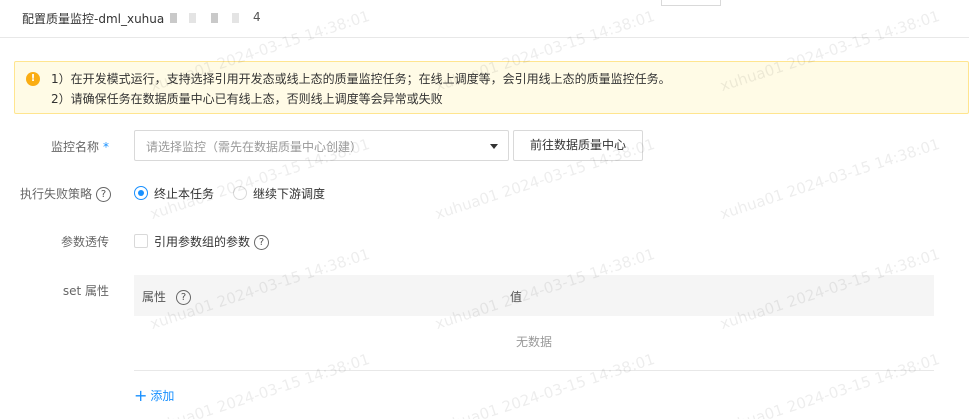 This screenshot has height=419, width=969. What do you see at coordinates (154, 297) in the screenshot?
I see `column-header-property-text: 属性` at bounding box center [154, 297].